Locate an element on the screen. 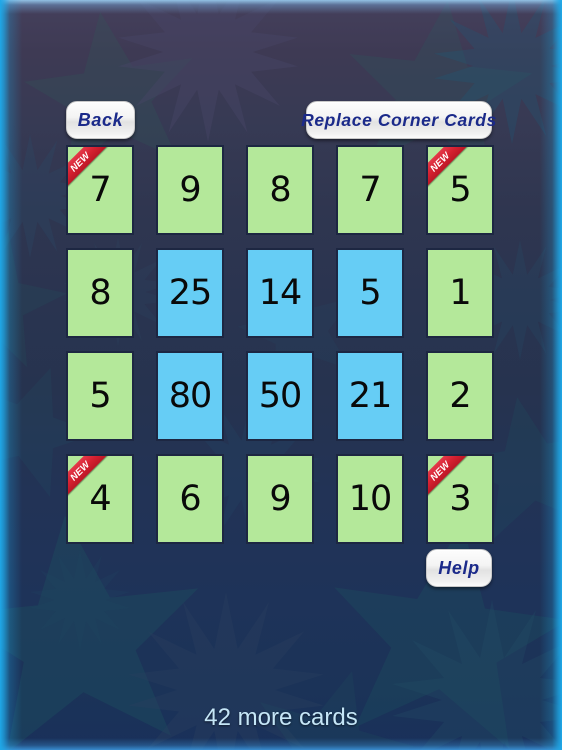 The height and width of the screenshot is (750, 562). card-value: 80 is located at coordinates (190, 395).